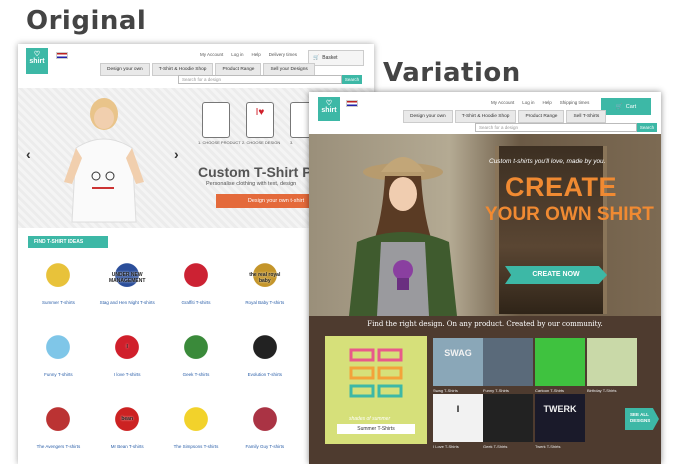 Image resolution: width=684 pixels, height=464 pixels. Describe the element at coordinates (550, 390) in the screenshot. I see `design-caption: Cartoon T-Shirts` at that location.